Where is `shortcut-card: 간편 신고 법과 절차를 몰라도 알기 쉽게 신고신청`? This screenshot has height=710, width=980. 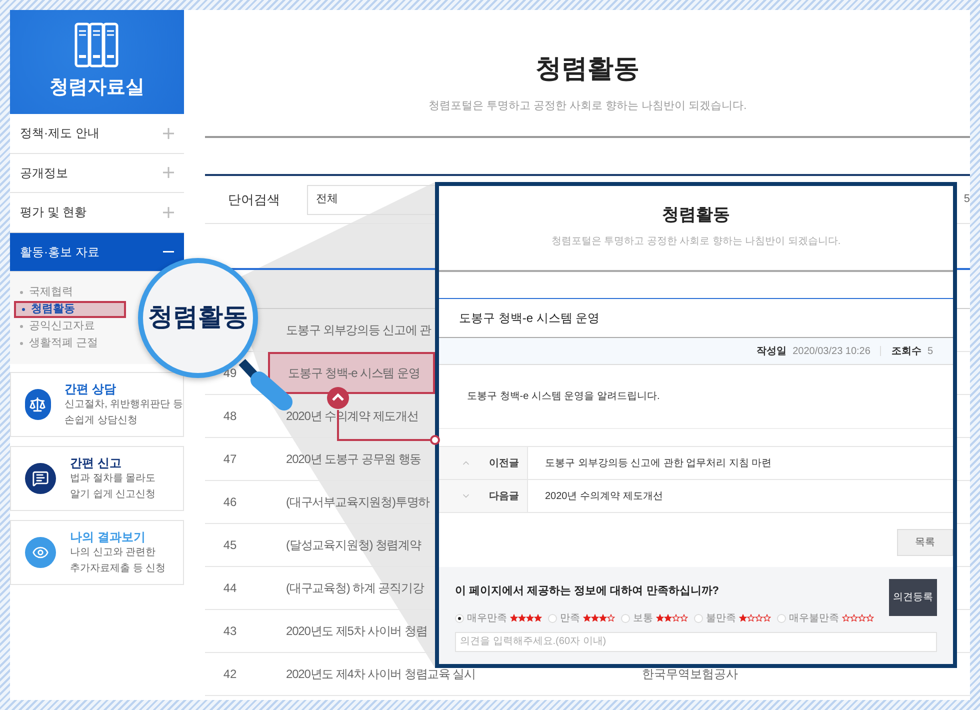 shortcut-card: 간편 신고 법과 절차를 몰라도 알기 쉽게 신고신청 is located at coordinates (97, 478).